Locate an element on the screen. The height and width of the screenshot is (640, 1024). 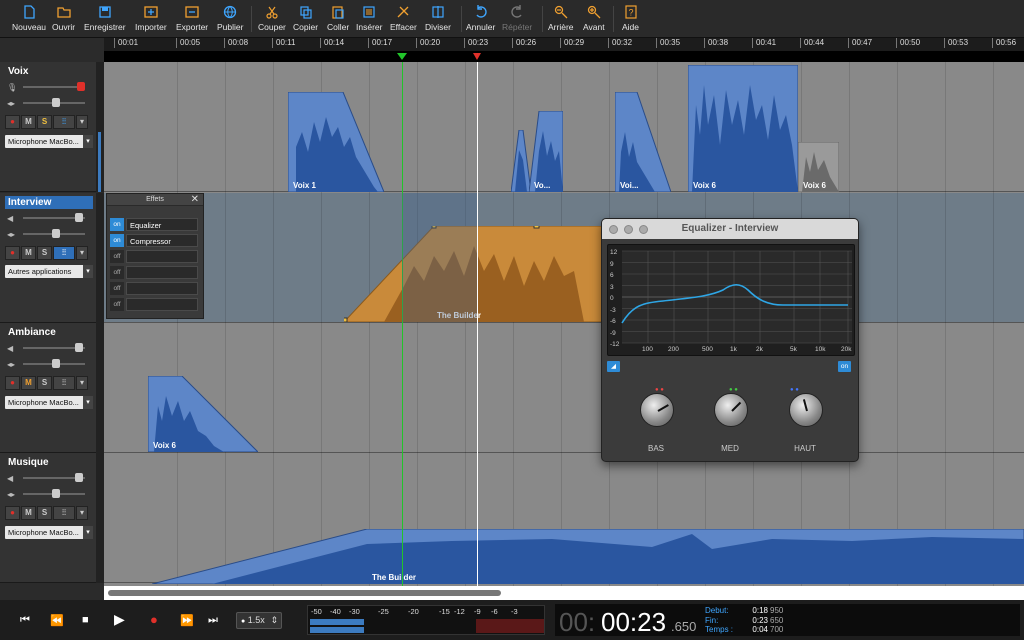
skip-to-start-icon: ⏮ is located at coordinates (25, 620).